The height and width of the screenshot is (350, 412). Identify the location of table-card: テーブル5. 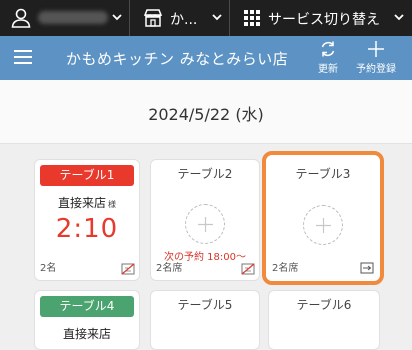
(205, 320).